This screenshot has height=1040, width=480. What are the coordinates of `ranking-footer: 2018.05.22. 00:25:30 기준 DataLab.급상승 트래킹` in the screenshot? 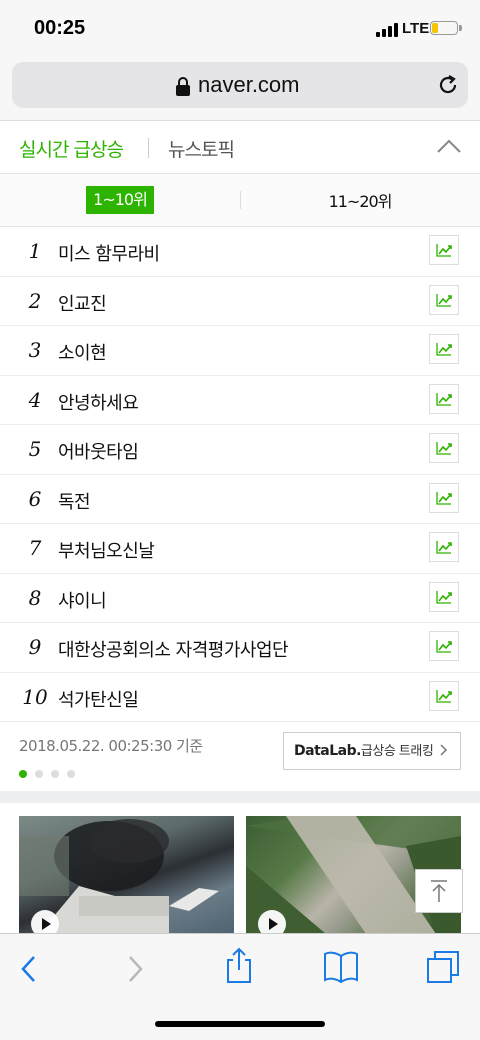 It's located at (240, 752).